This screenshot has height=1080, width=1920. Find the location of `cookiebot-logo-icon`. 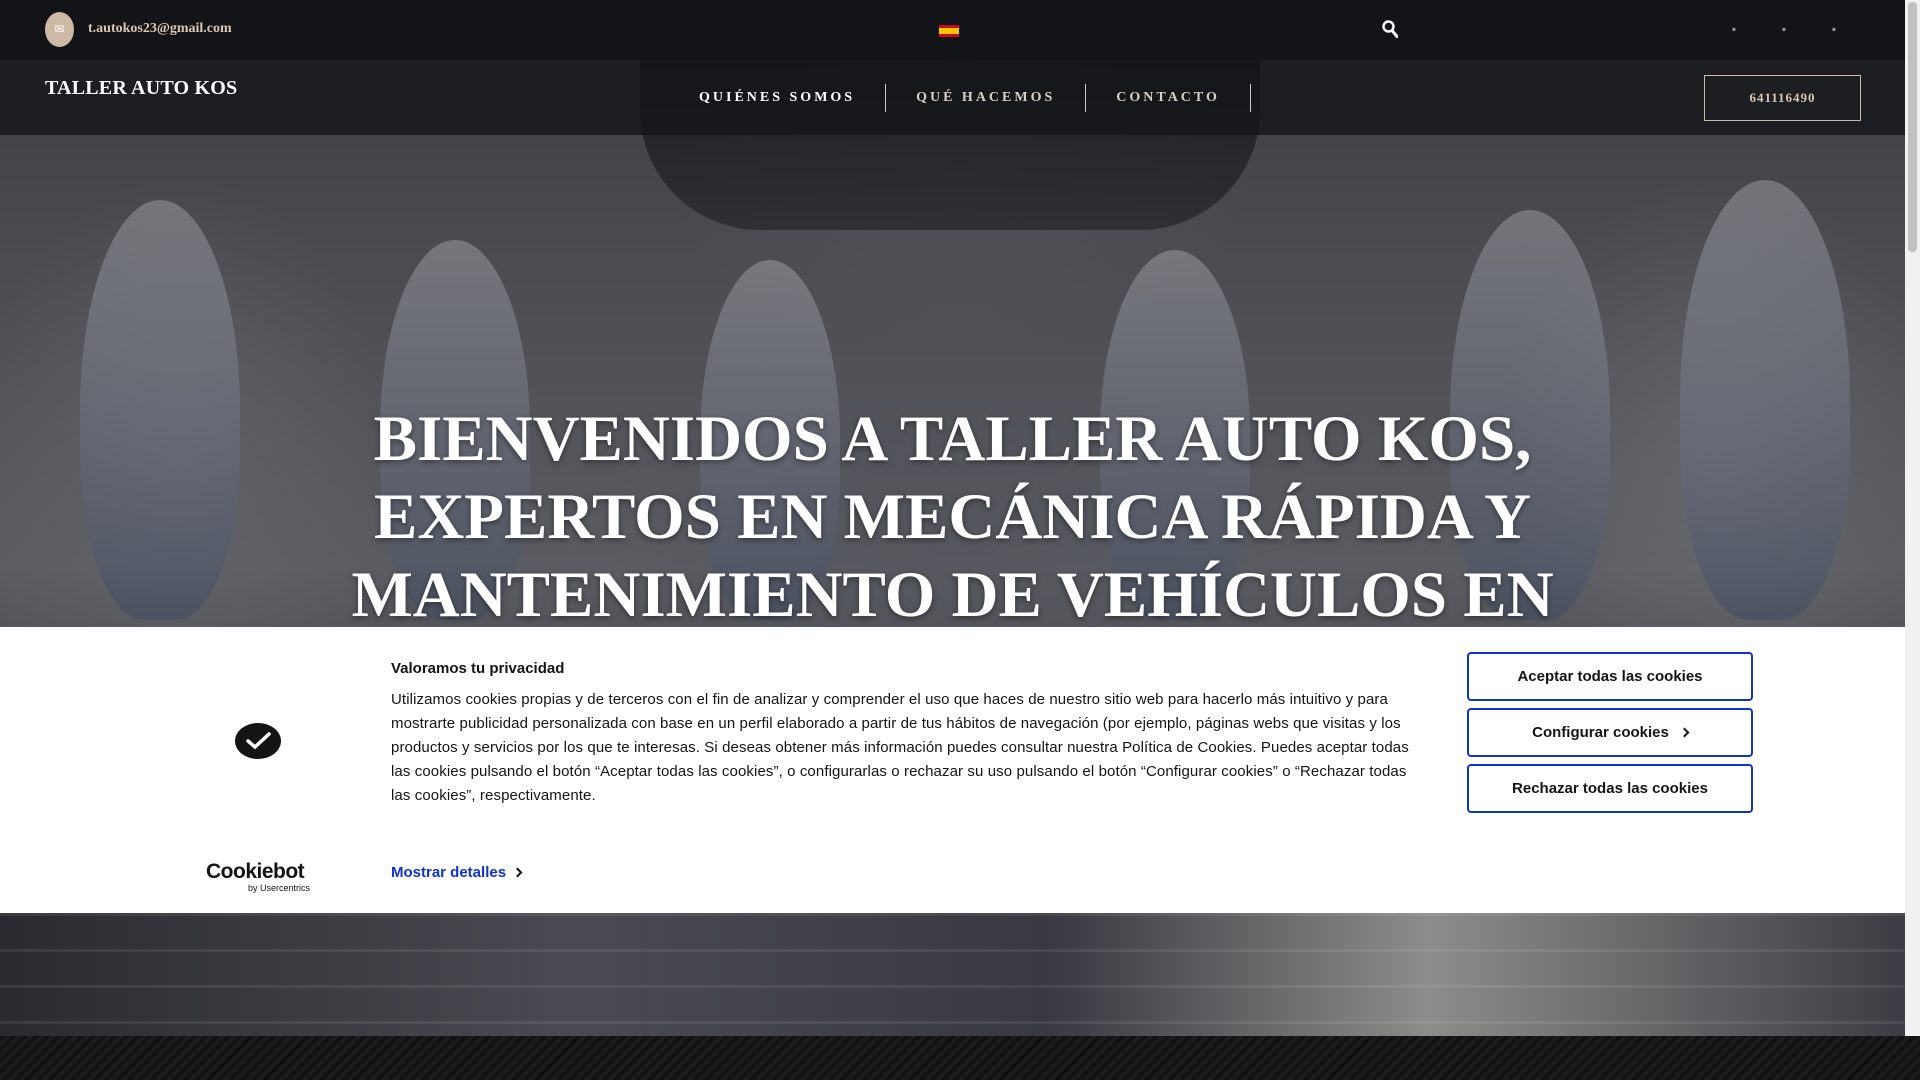

cookiebot-logo-icon is located at coordinates (258, 741).